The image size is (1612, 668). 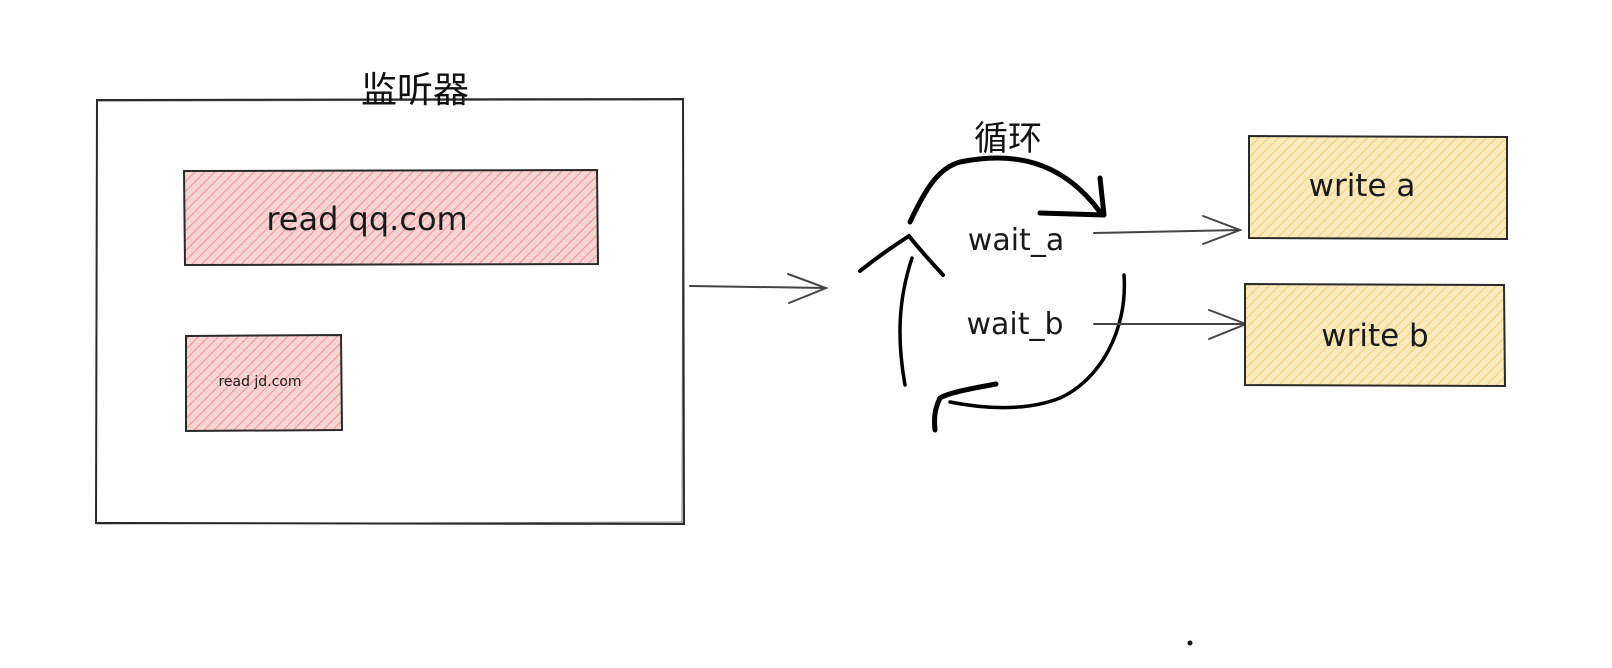 I want to click on listener-to-loop-arrow, so click(x=759, y=288).